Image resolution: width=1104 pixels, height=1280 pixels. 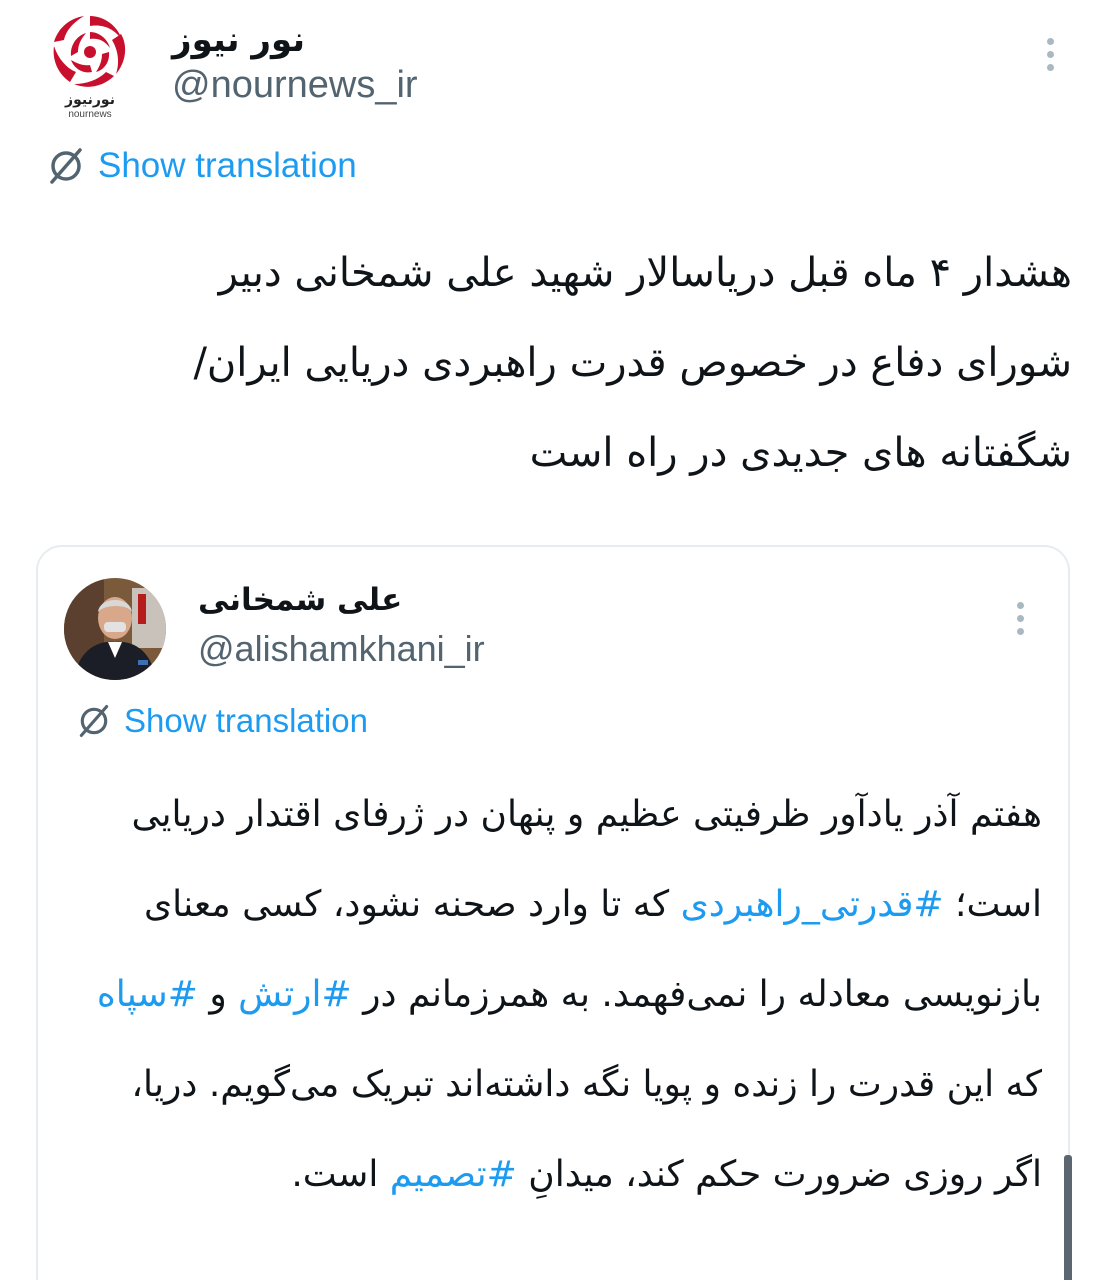 What do you see at coordinates (1068, 1217) in the screenshot?
I see `scrollbar-thumb` at bounding box center [1068, 1217].